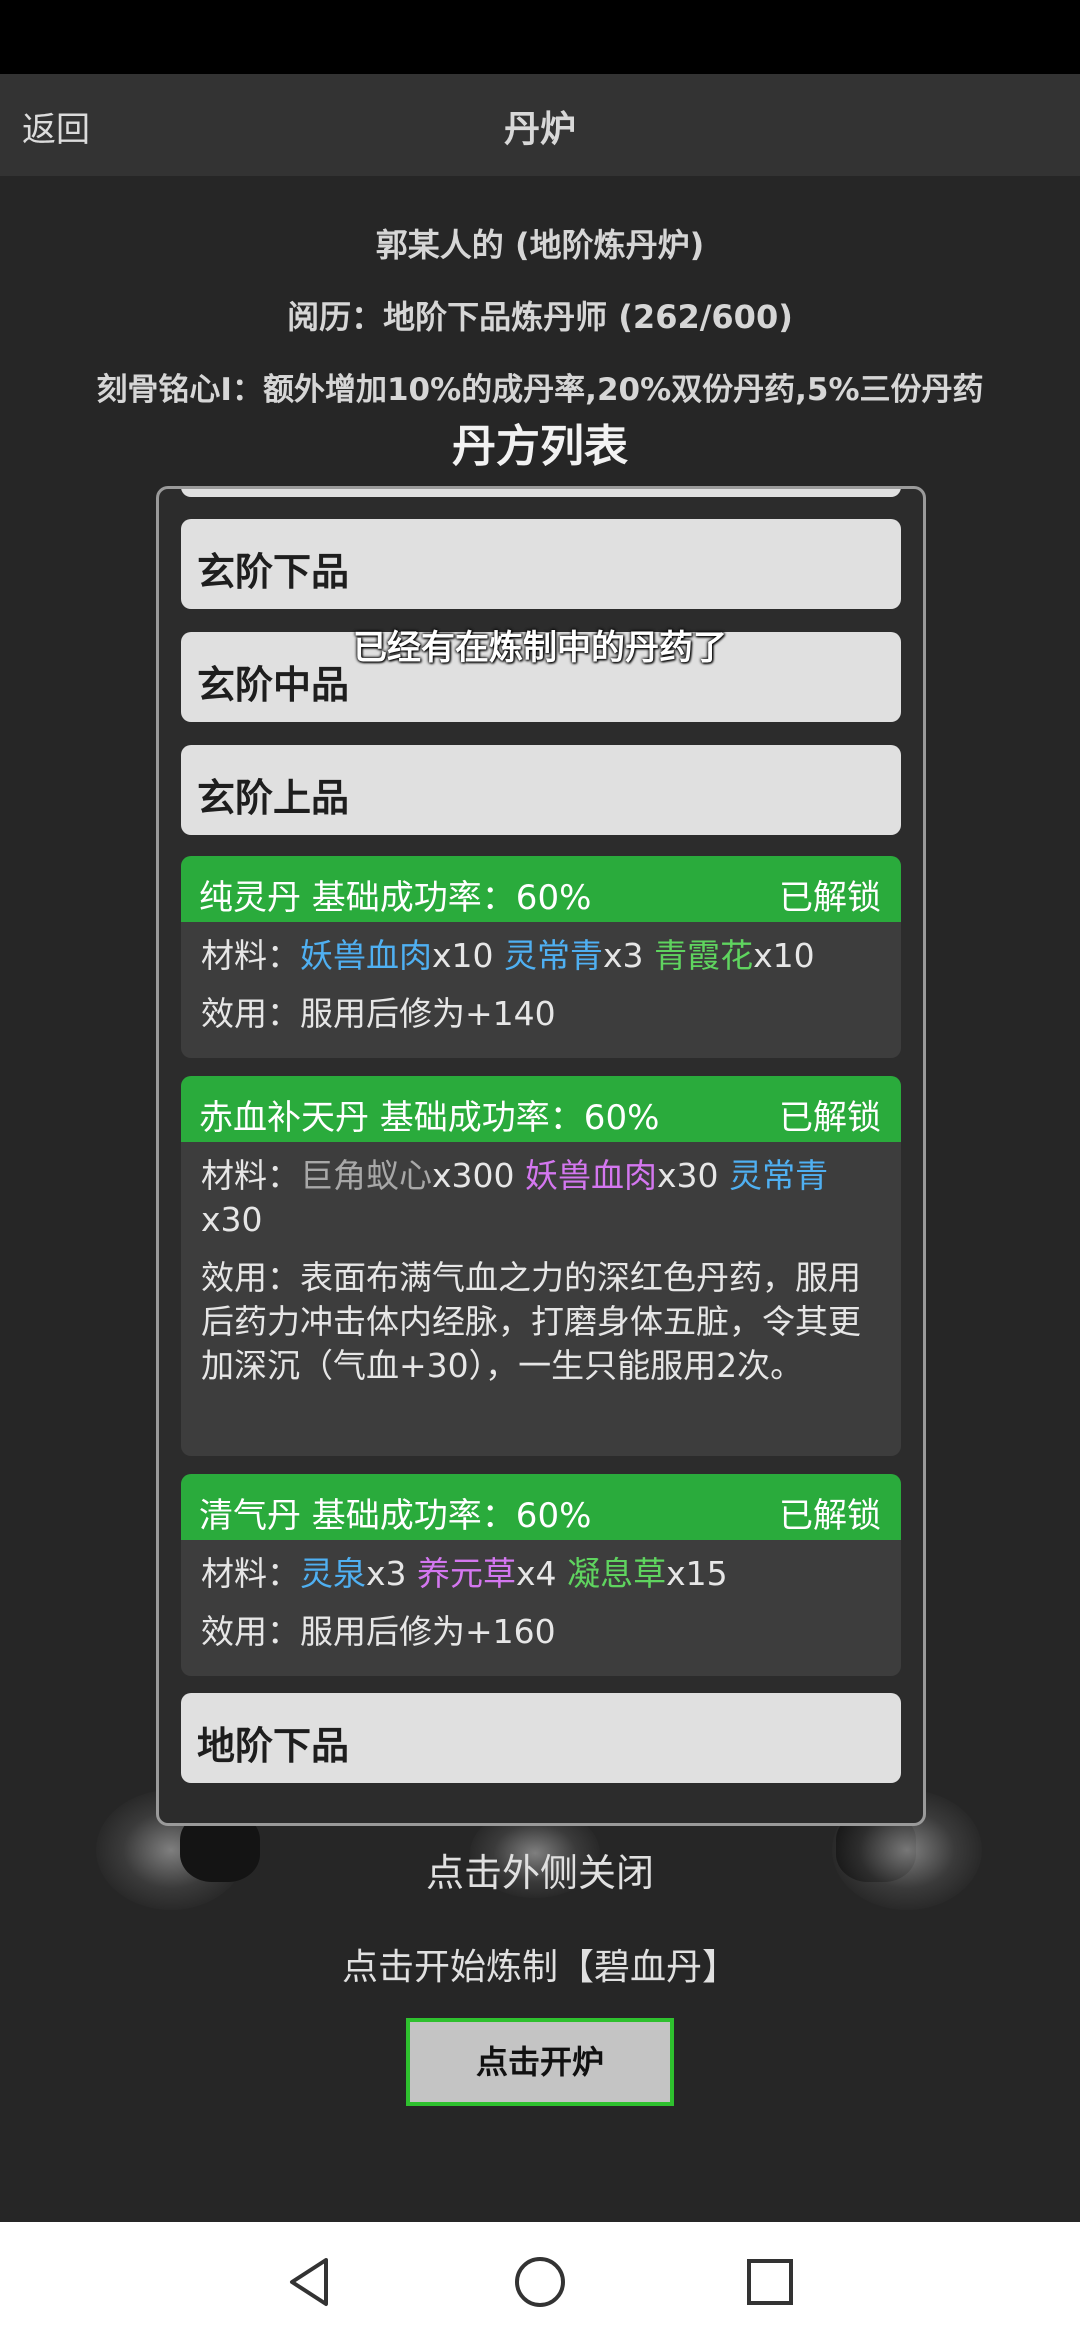  I want to click on start-hint: 点击开始炼制【碧血丹】, so click(539, 1967).